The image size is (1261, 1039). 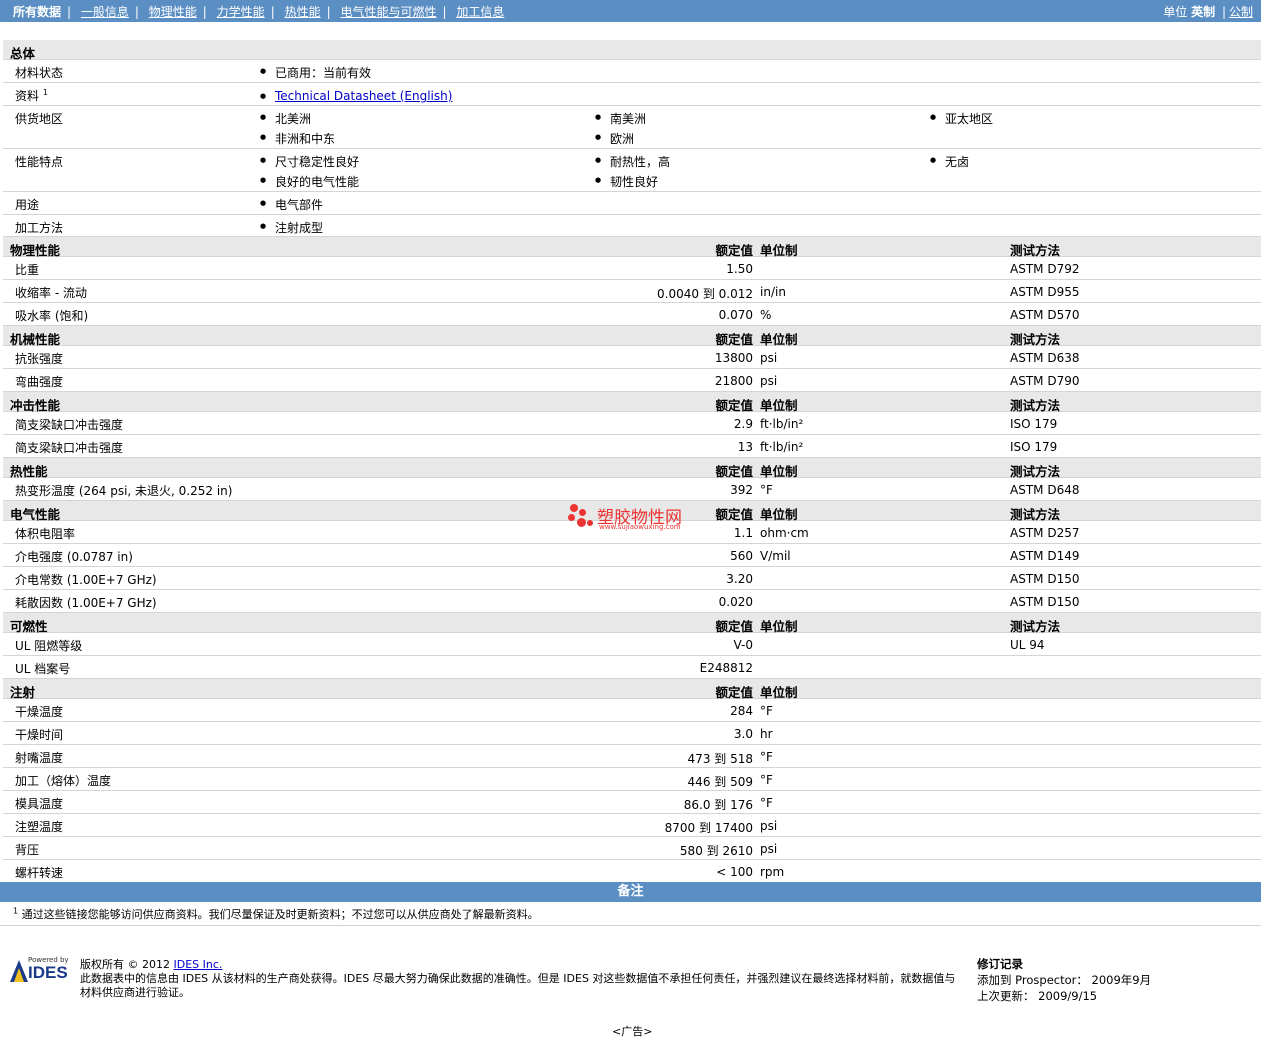 What do you see at coordinates (31, 95) in the screenshot?
I see `row-label: 资料 1` at bounding box center [31, 95].